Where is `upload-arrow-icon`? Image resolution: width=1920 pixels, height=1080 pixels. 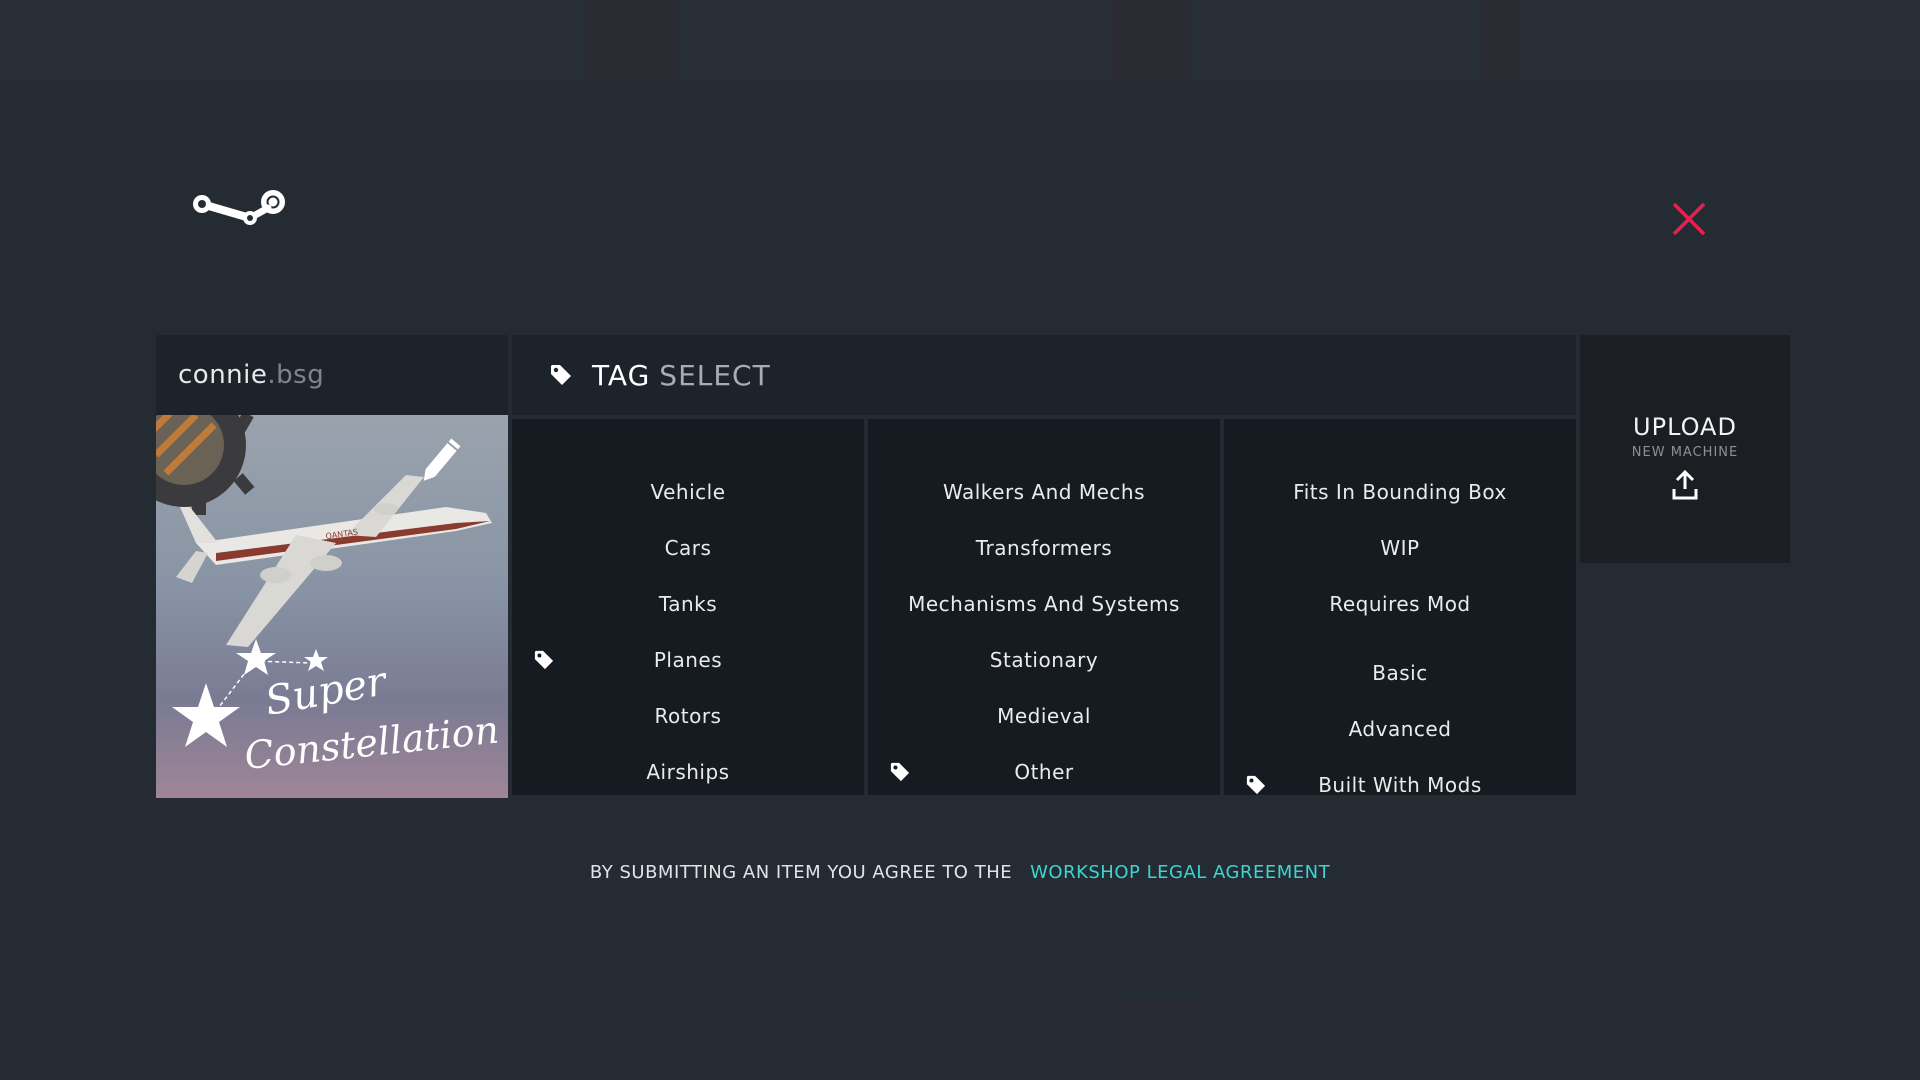 upload-arrow-icon is located at coordinates (1685, 484).